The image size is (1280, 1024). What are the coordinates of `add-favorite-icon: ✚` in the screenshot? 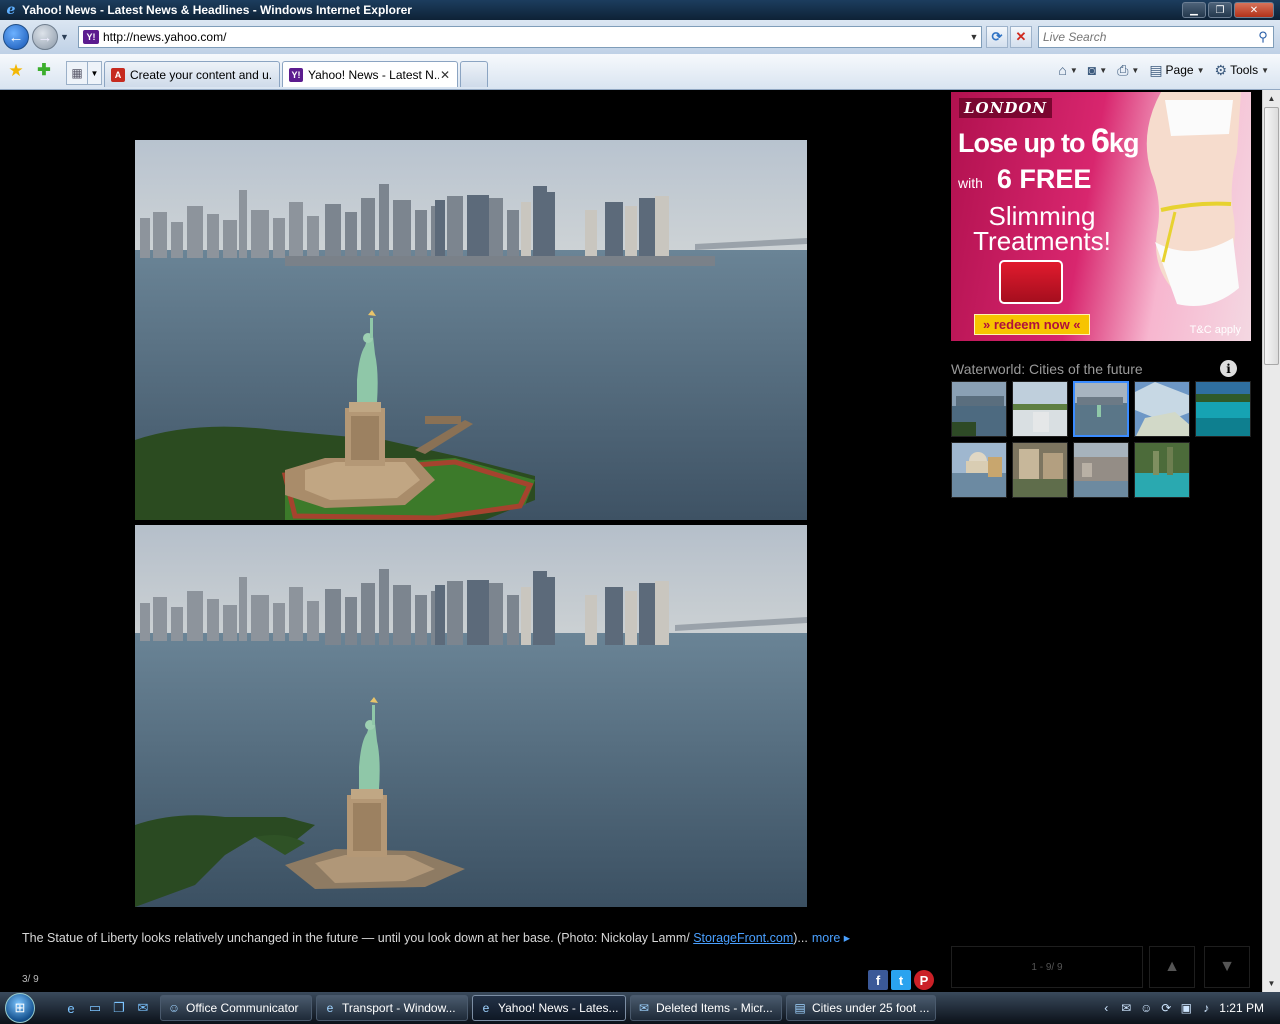 It's located at (44, 71).